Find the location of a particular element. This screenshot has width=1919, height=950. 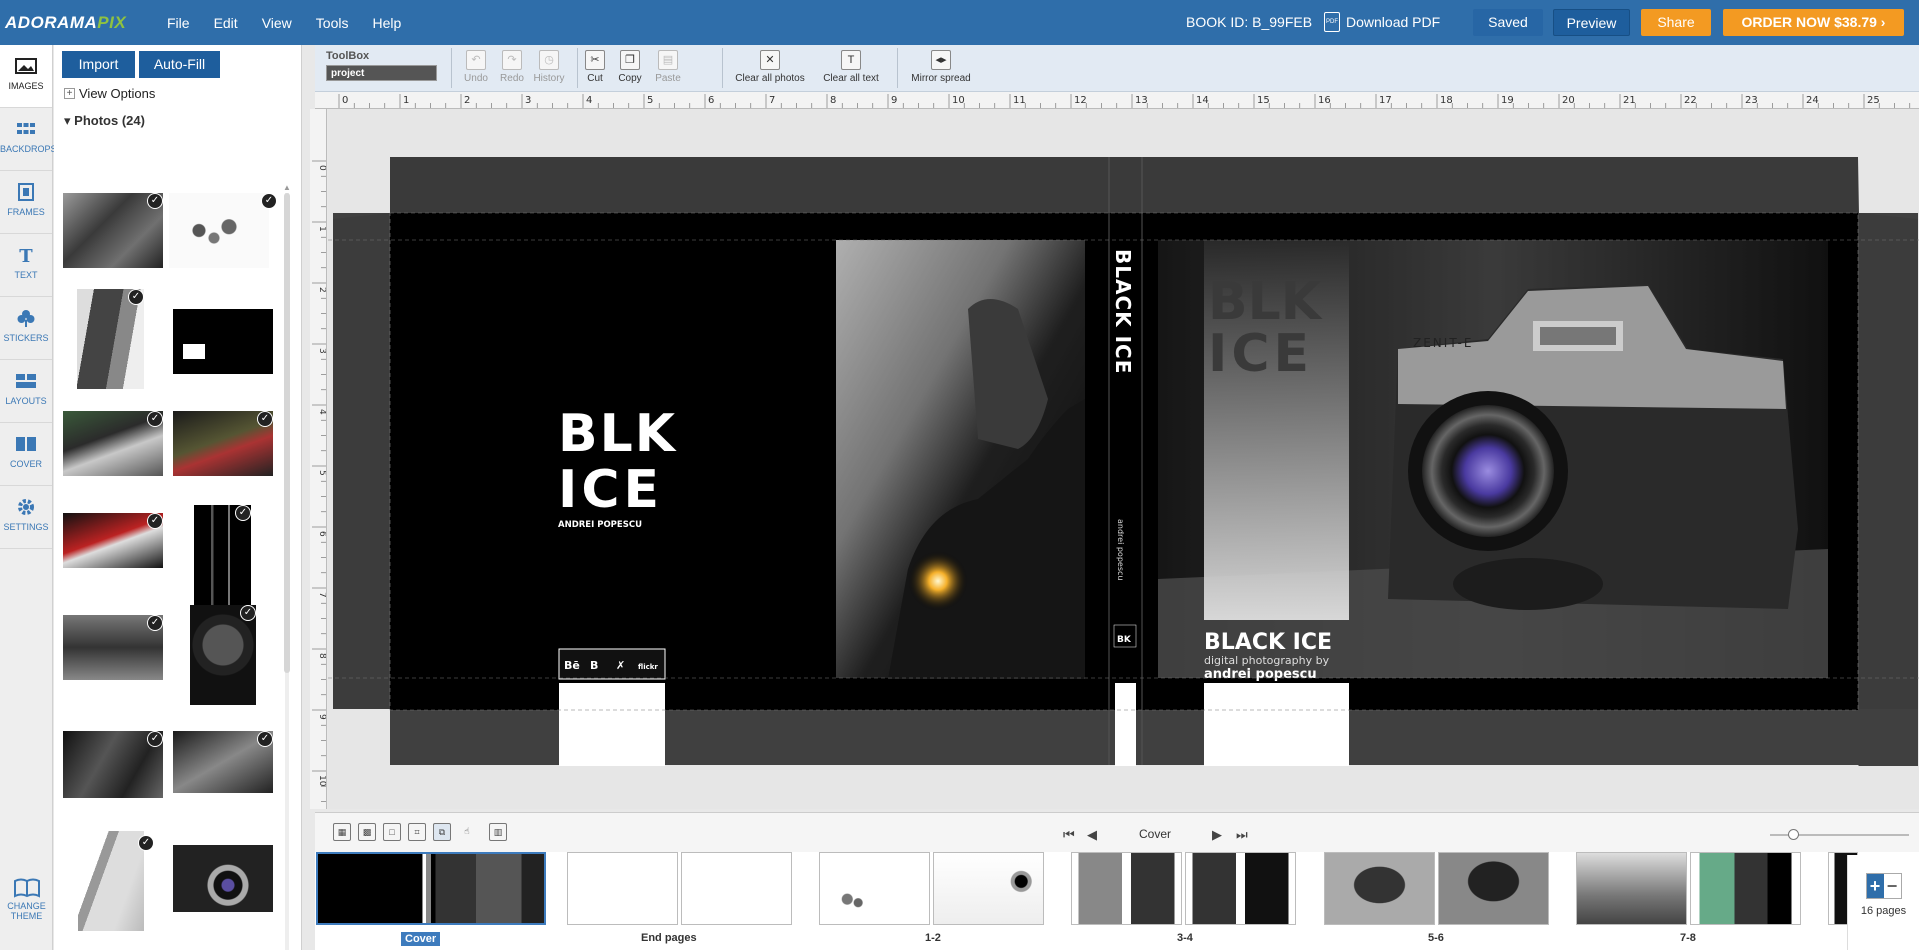

rail-frames: FRAMES is located at coordinates (26, 202).